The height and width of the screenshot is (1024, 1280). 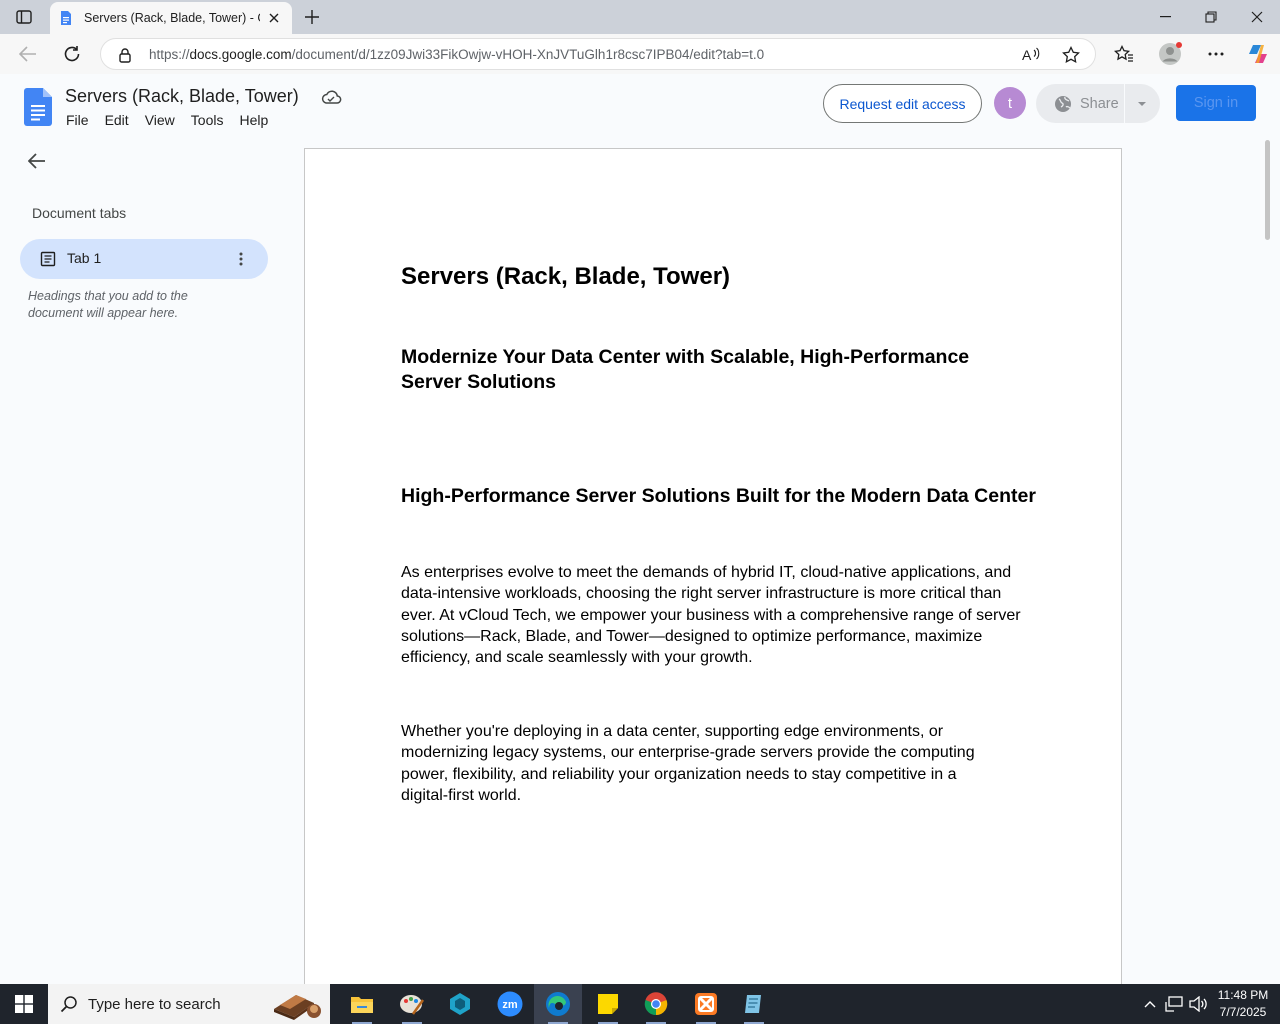 I want to click on svg-text: A, so click(x=1027, y=55).